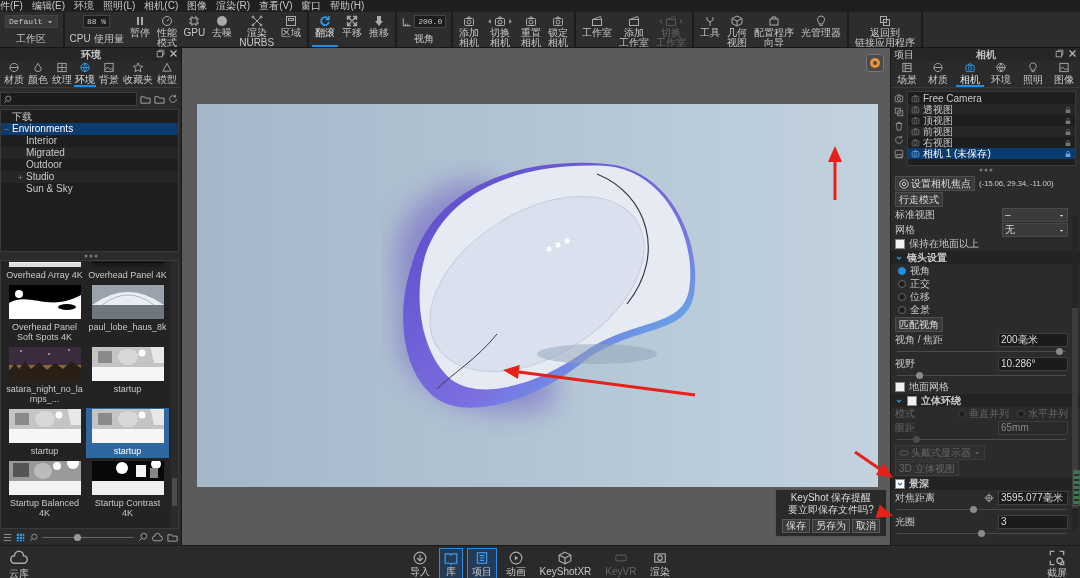  Describe the element at coordinates (31, 21) in the screenshot. I see `workspace-dropdown: Default` at that location.